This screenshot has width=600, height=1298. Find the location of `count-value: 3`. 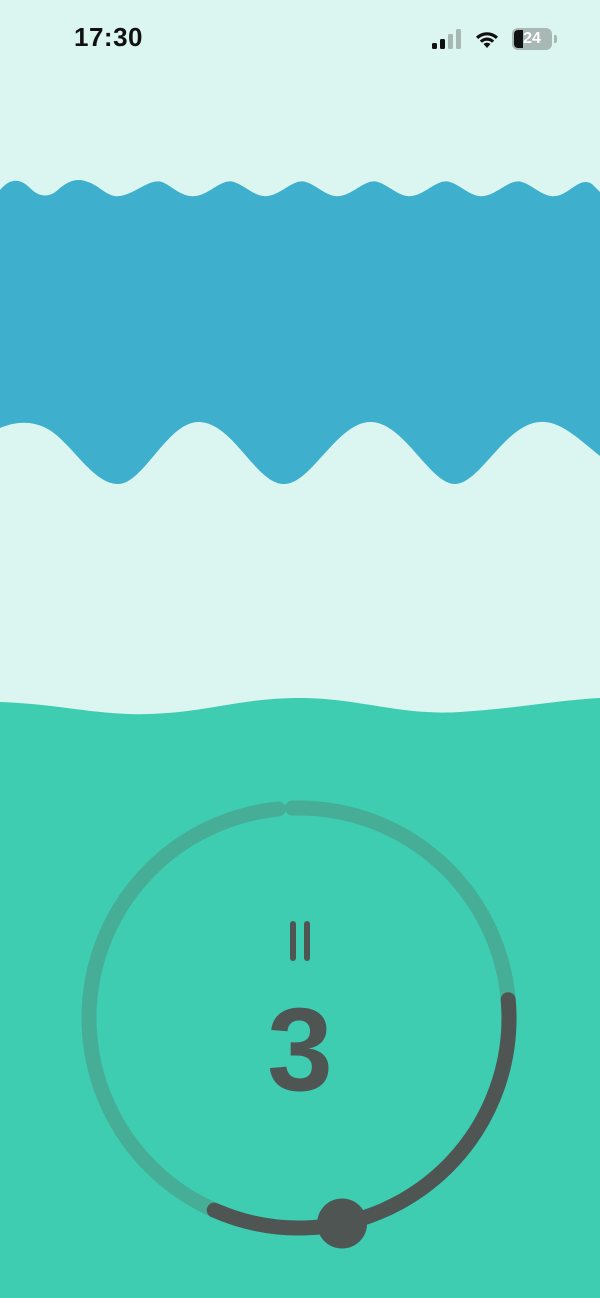

count-value: 3 is located at coordinates (300, 1050).